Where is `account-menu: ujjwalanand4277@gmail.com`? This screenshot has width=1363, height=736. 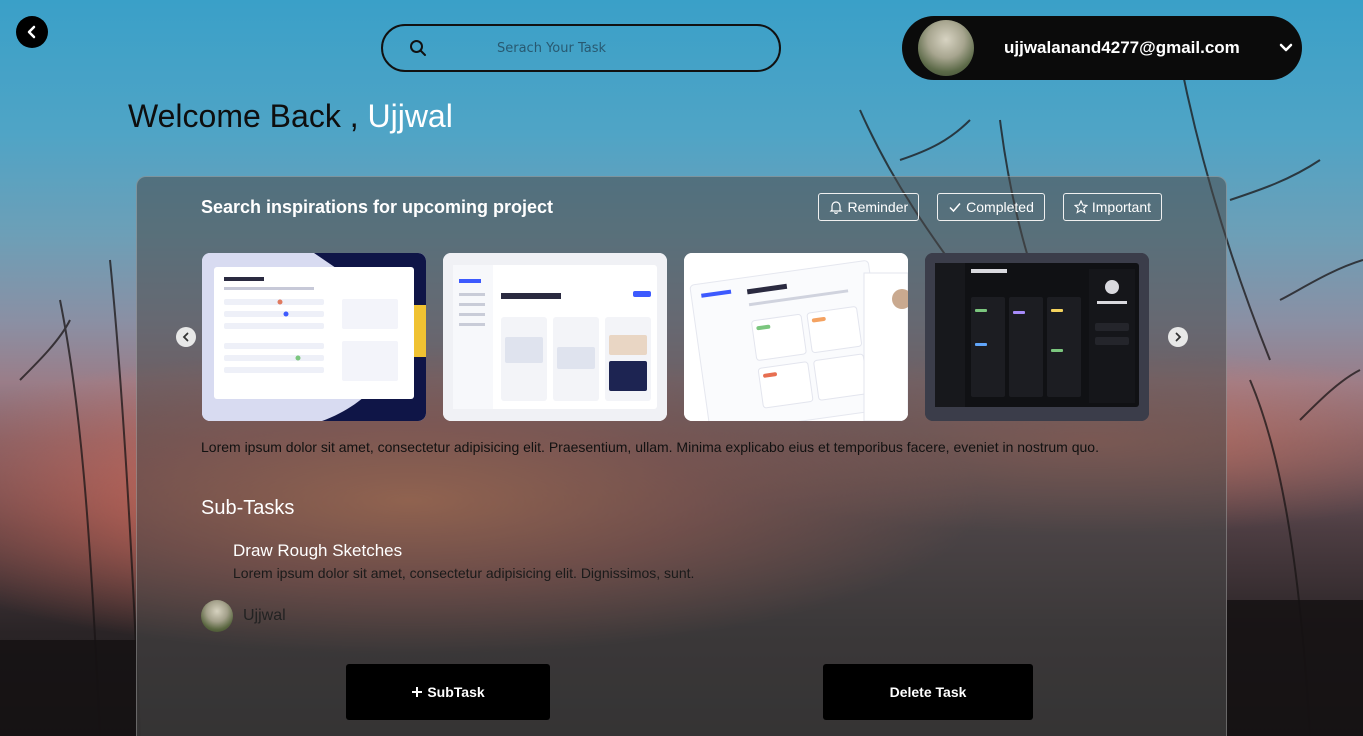
account-menu: ujjwalanand4277@gmail.com is located at coordinates (1102, 48).